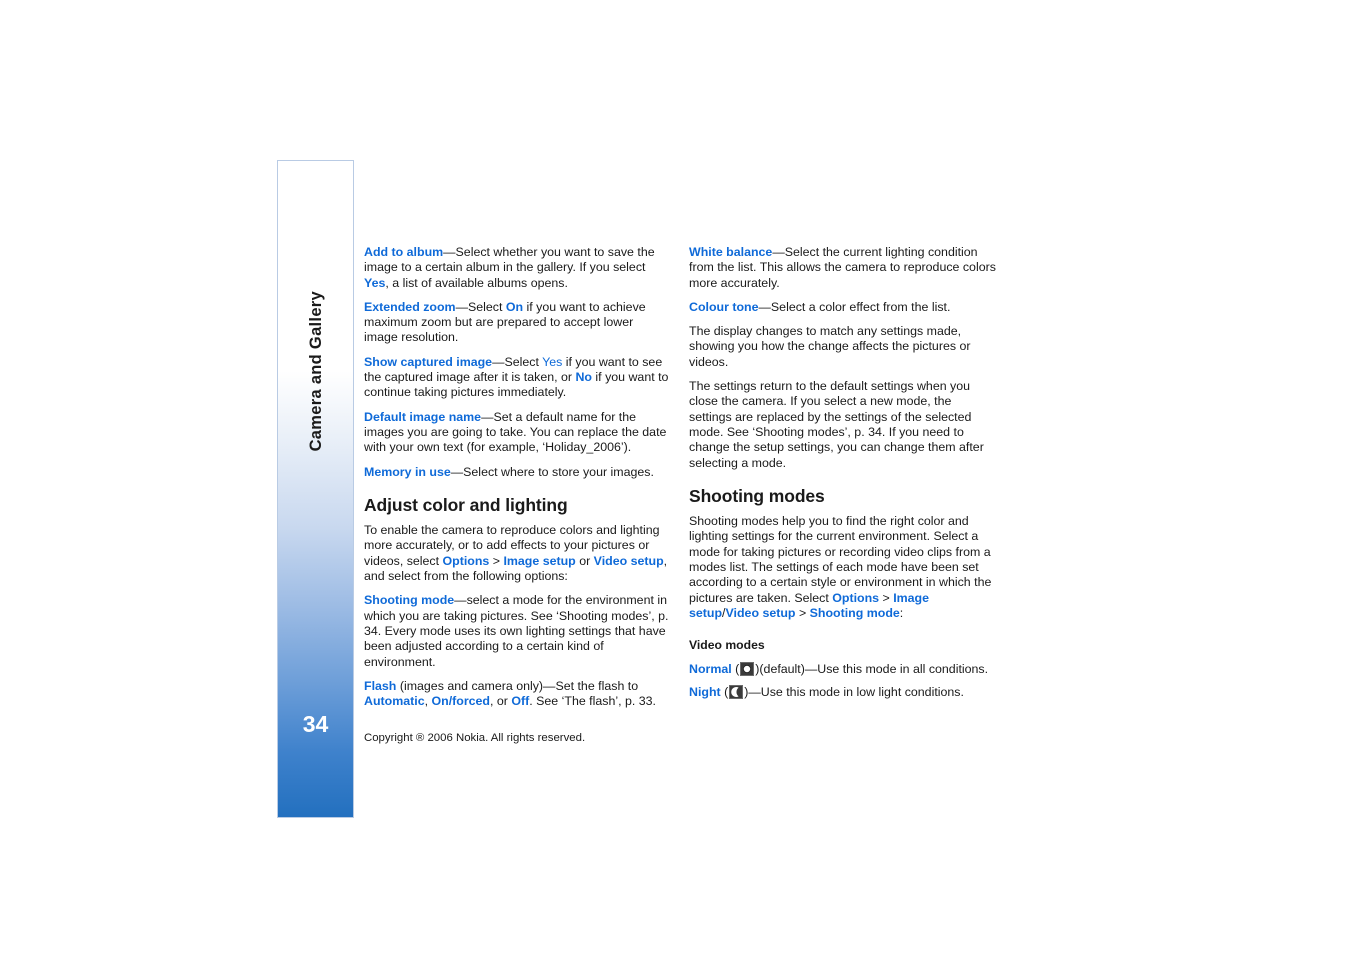 Image resolution: width=1351 pixels, height=954 pixels. I want to click on ui-term: Image setup, so click(539, 560).